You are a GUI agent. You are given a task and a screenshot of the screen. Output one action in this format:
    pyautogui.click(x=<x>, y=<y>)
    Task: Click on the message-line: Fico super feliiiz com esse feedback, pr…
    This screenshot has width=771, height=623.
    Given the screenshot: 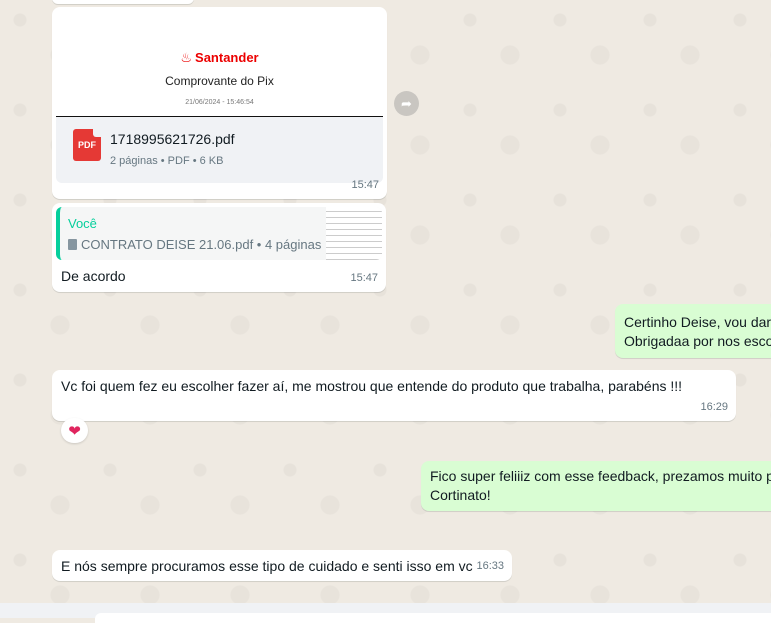 What is the action you would take?
    pyautogui.click(x=600, y=476)
    